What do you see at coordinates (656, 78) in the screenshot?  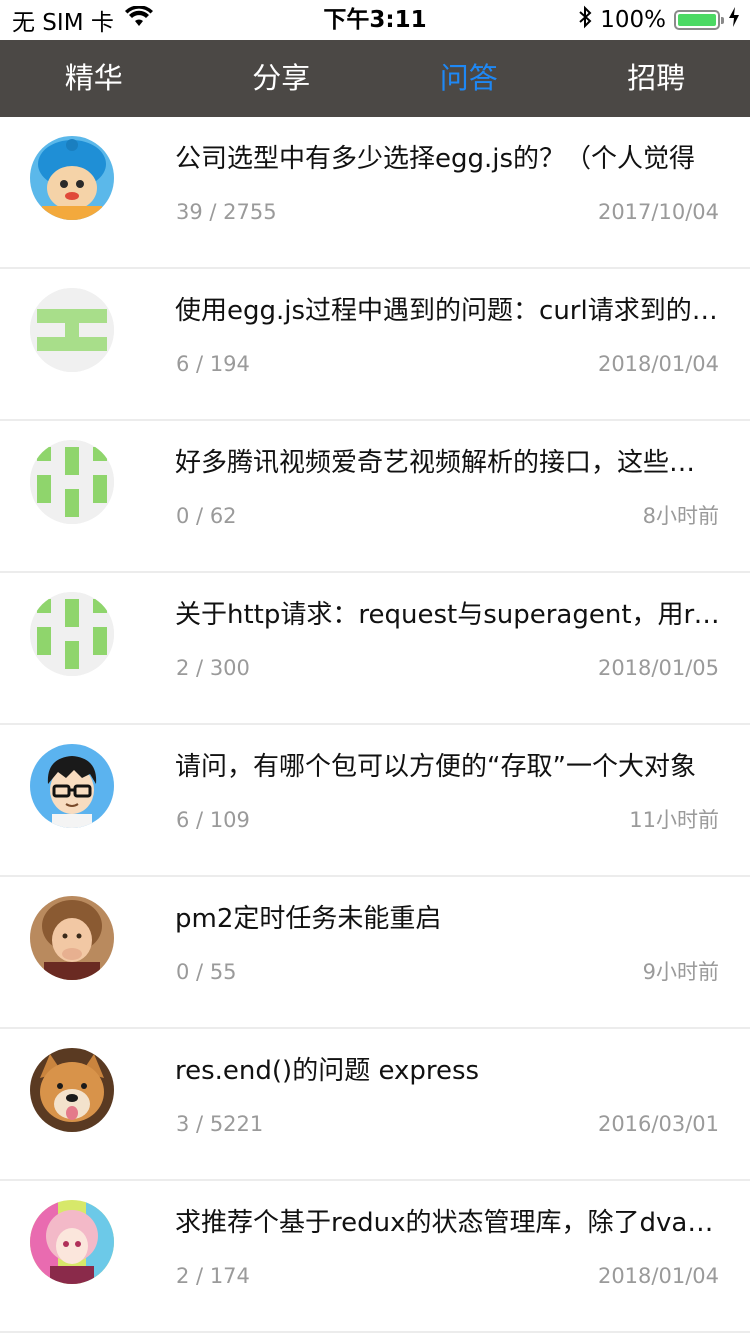 I see `tab-jobs: 招聘` at bounding box center [656, 78].